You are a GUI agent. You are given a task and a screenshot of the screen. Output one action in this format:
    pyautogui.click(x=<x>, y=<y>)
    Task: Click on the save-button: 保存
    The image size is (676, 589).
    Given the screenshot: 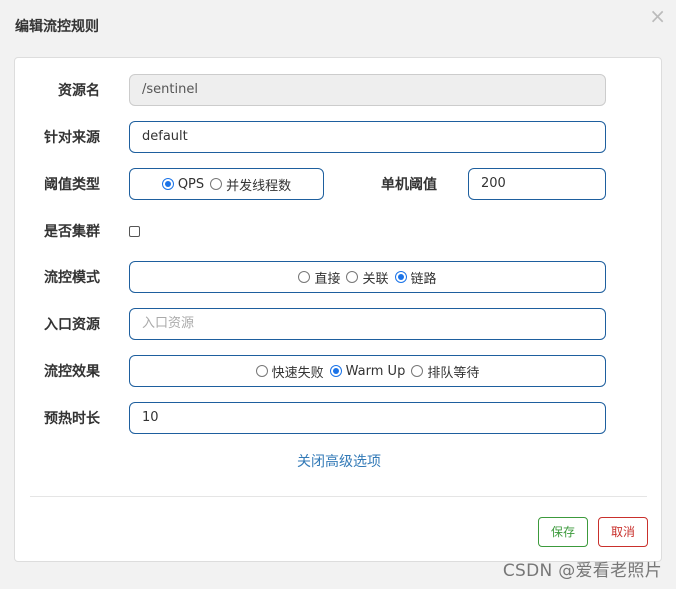 What is the action you would take?
    pyautogui.click(x=563, y=532)
    